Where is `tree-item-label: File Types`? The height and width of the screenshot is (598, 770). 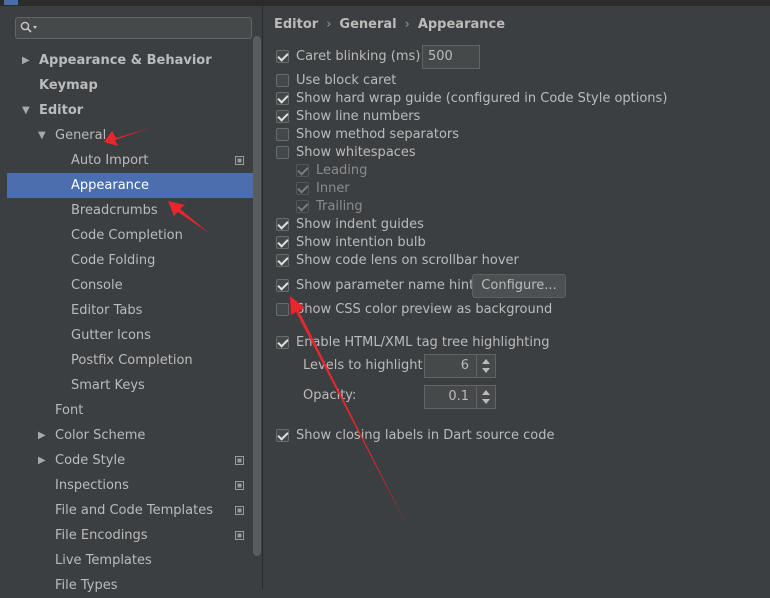 tree-item-label: File Types is located at coordinates (86, 585).